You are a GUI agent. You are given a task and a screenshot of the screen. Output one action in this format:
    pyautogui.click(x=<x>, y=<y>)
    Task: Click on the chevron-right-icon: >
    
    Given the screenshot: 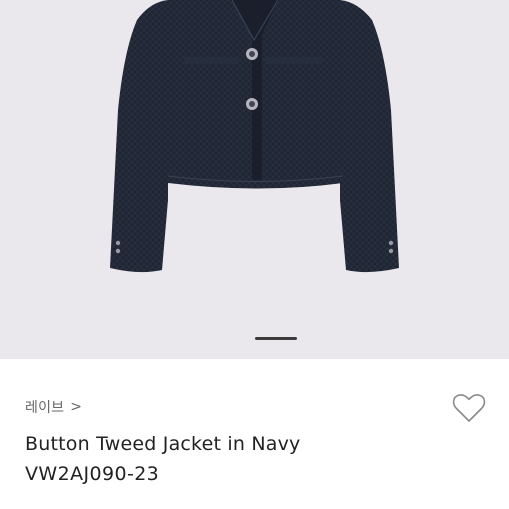 What is the action you would take?
    pyautogui.click(x=76, y=407)
    